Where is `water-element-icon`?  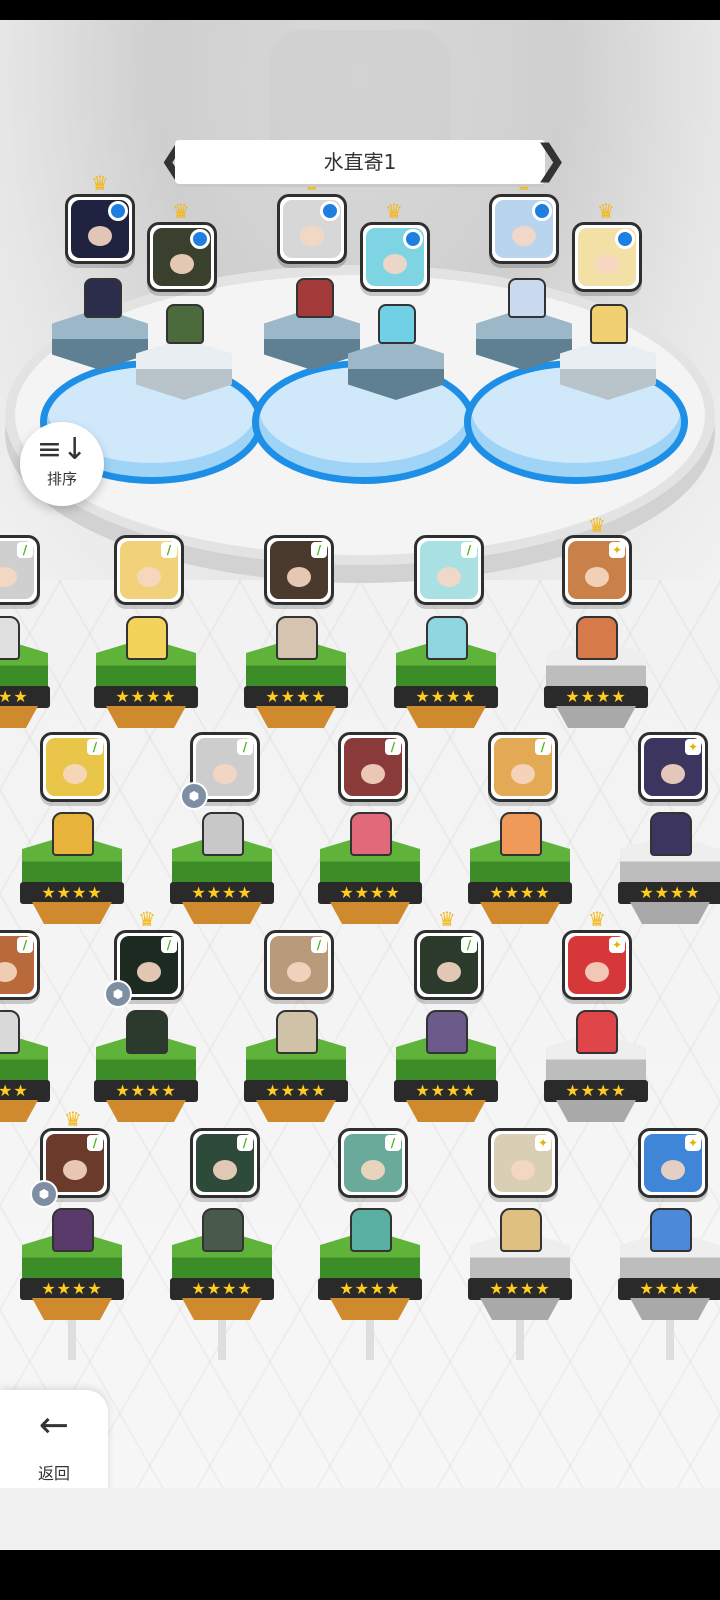 water-element-icon is located at coordinates (413, 239).